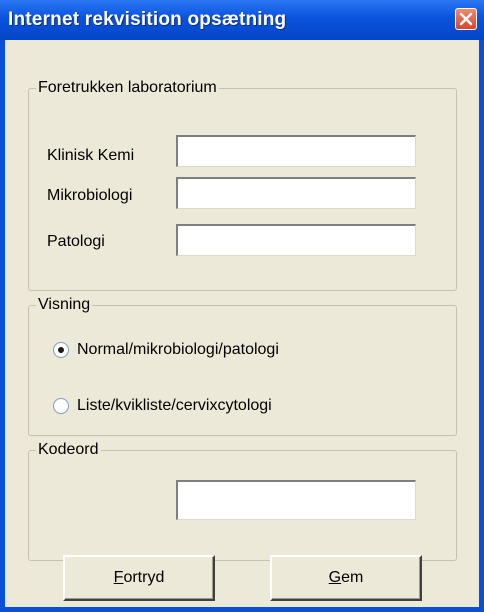 The height and width of the screenshot is (612, 484). What do you see at coordinates (76, 241) in the screenshot?
I see `patologi-label: Patologi` at bounding box center [76, 241].